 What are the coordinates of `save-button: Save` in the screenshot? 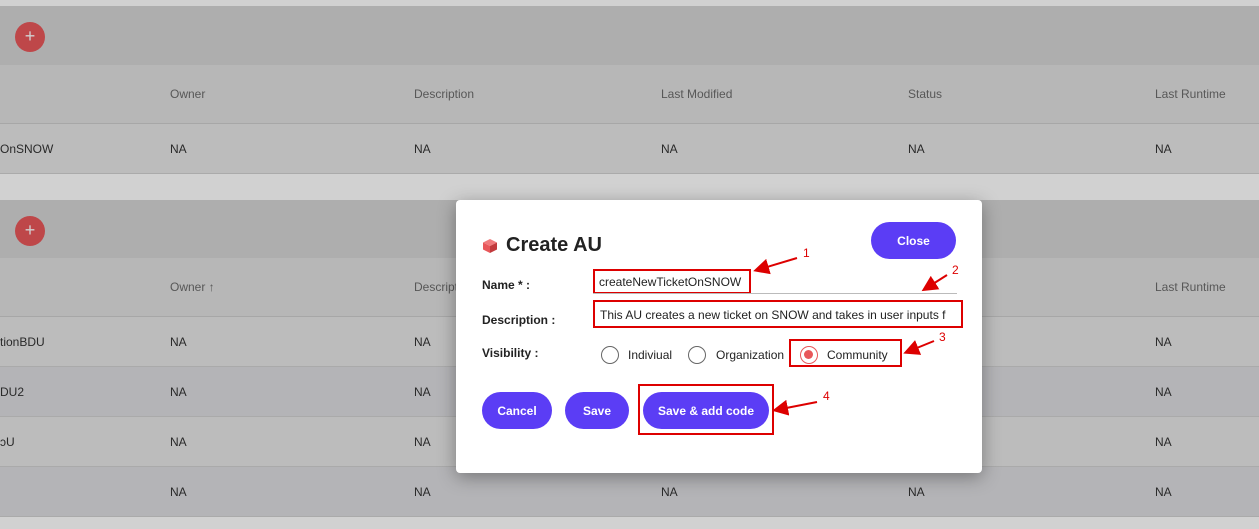 It's located at (597, 410).